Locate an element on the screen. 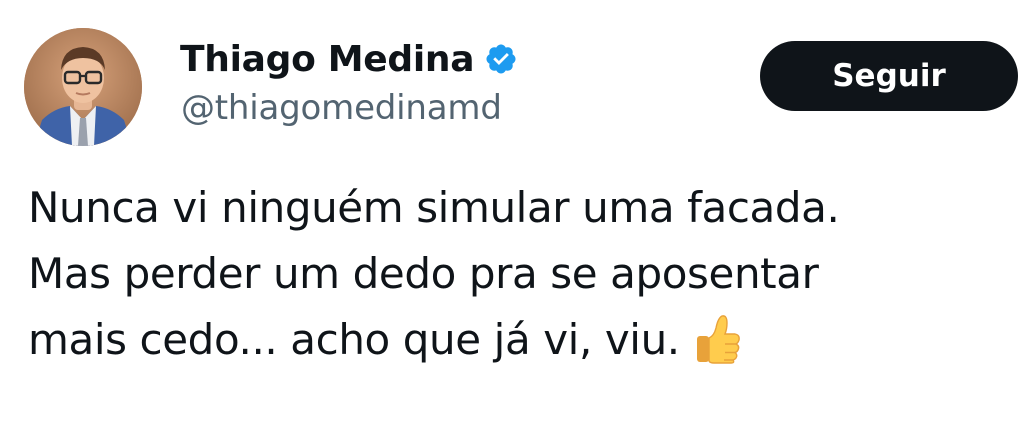 The width and height of the screenshot is (1024, 421). tweet-text-line: Nunca vi ninguém simular uma facada. is located at coordinates (434, 207).